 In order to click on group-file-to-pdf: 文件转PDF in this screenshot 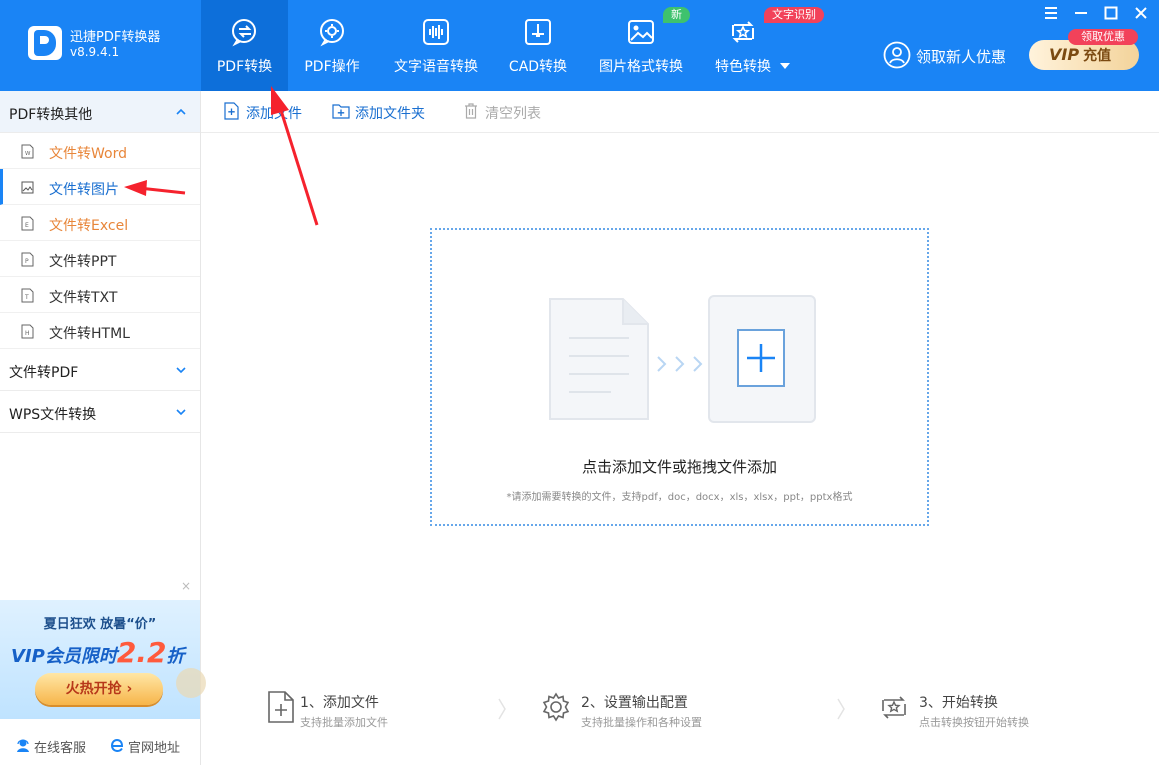, I will do `click(100, 370)`.